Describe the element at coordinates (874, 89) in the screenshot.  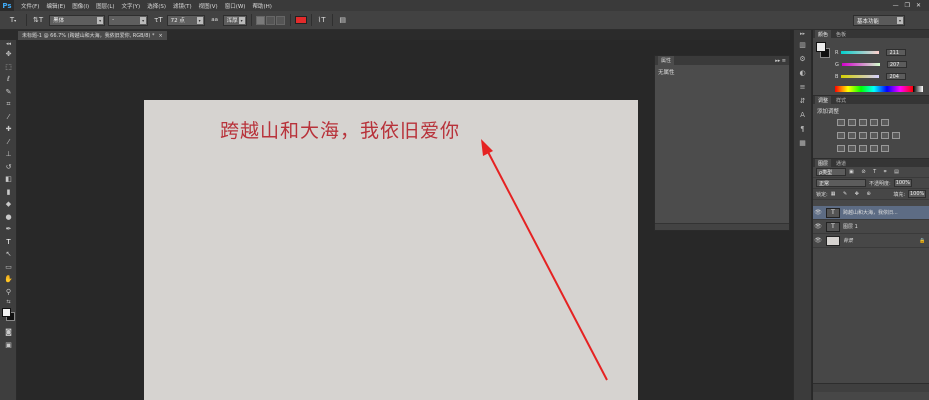
I see `color-spectrum-bar` at that location.